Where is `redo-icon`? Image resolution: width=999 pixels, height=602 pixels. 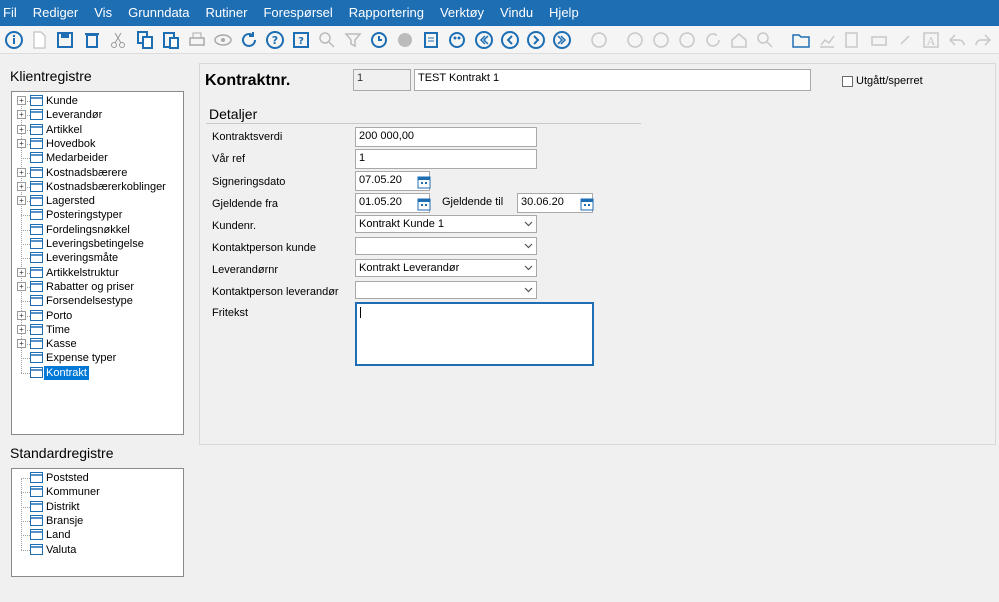
redo-icon is located at coordinates (983, 40).